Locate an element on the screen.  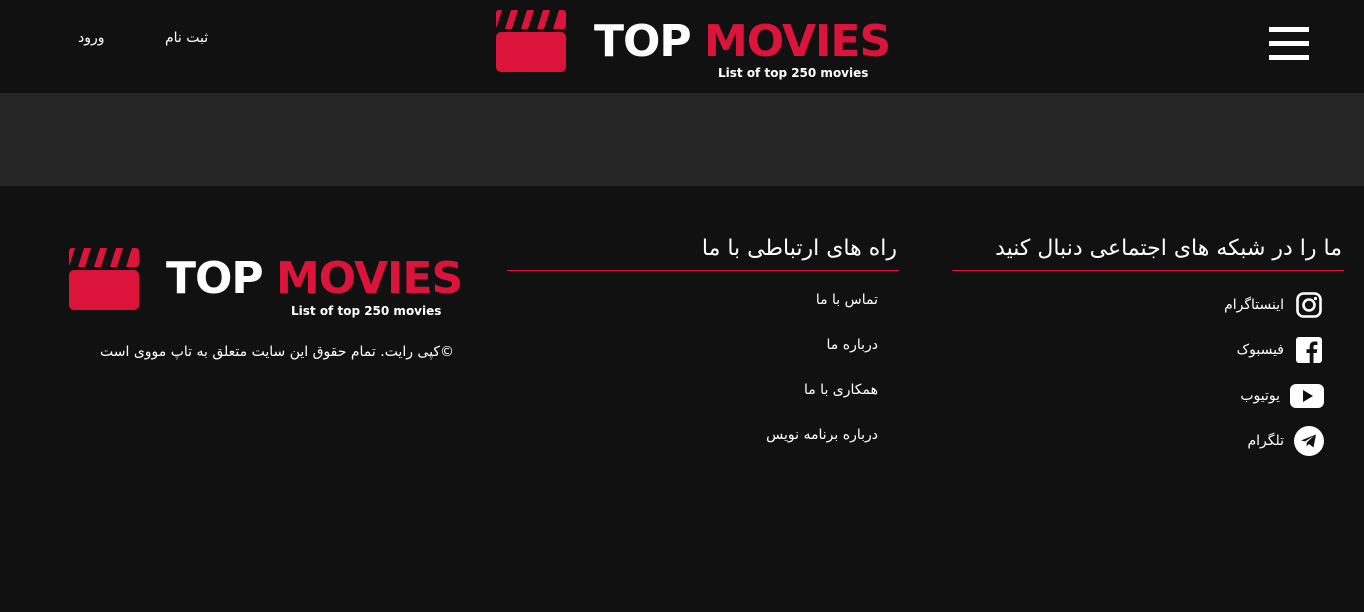
contact-divider is located at coordinates (703, 270).